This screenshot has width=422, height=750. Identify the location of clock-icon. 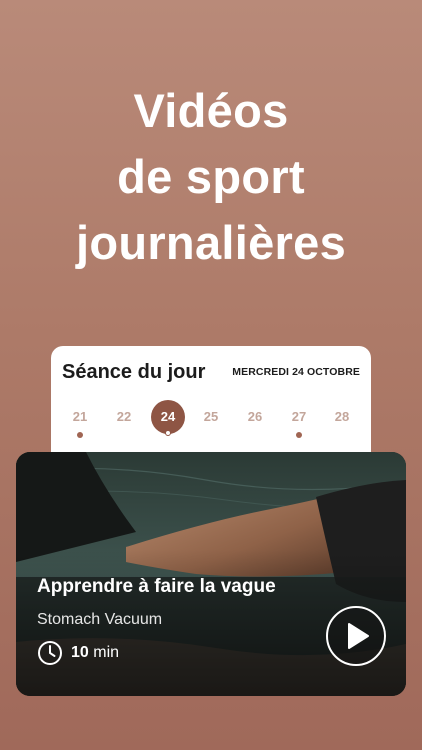
(50, 653).